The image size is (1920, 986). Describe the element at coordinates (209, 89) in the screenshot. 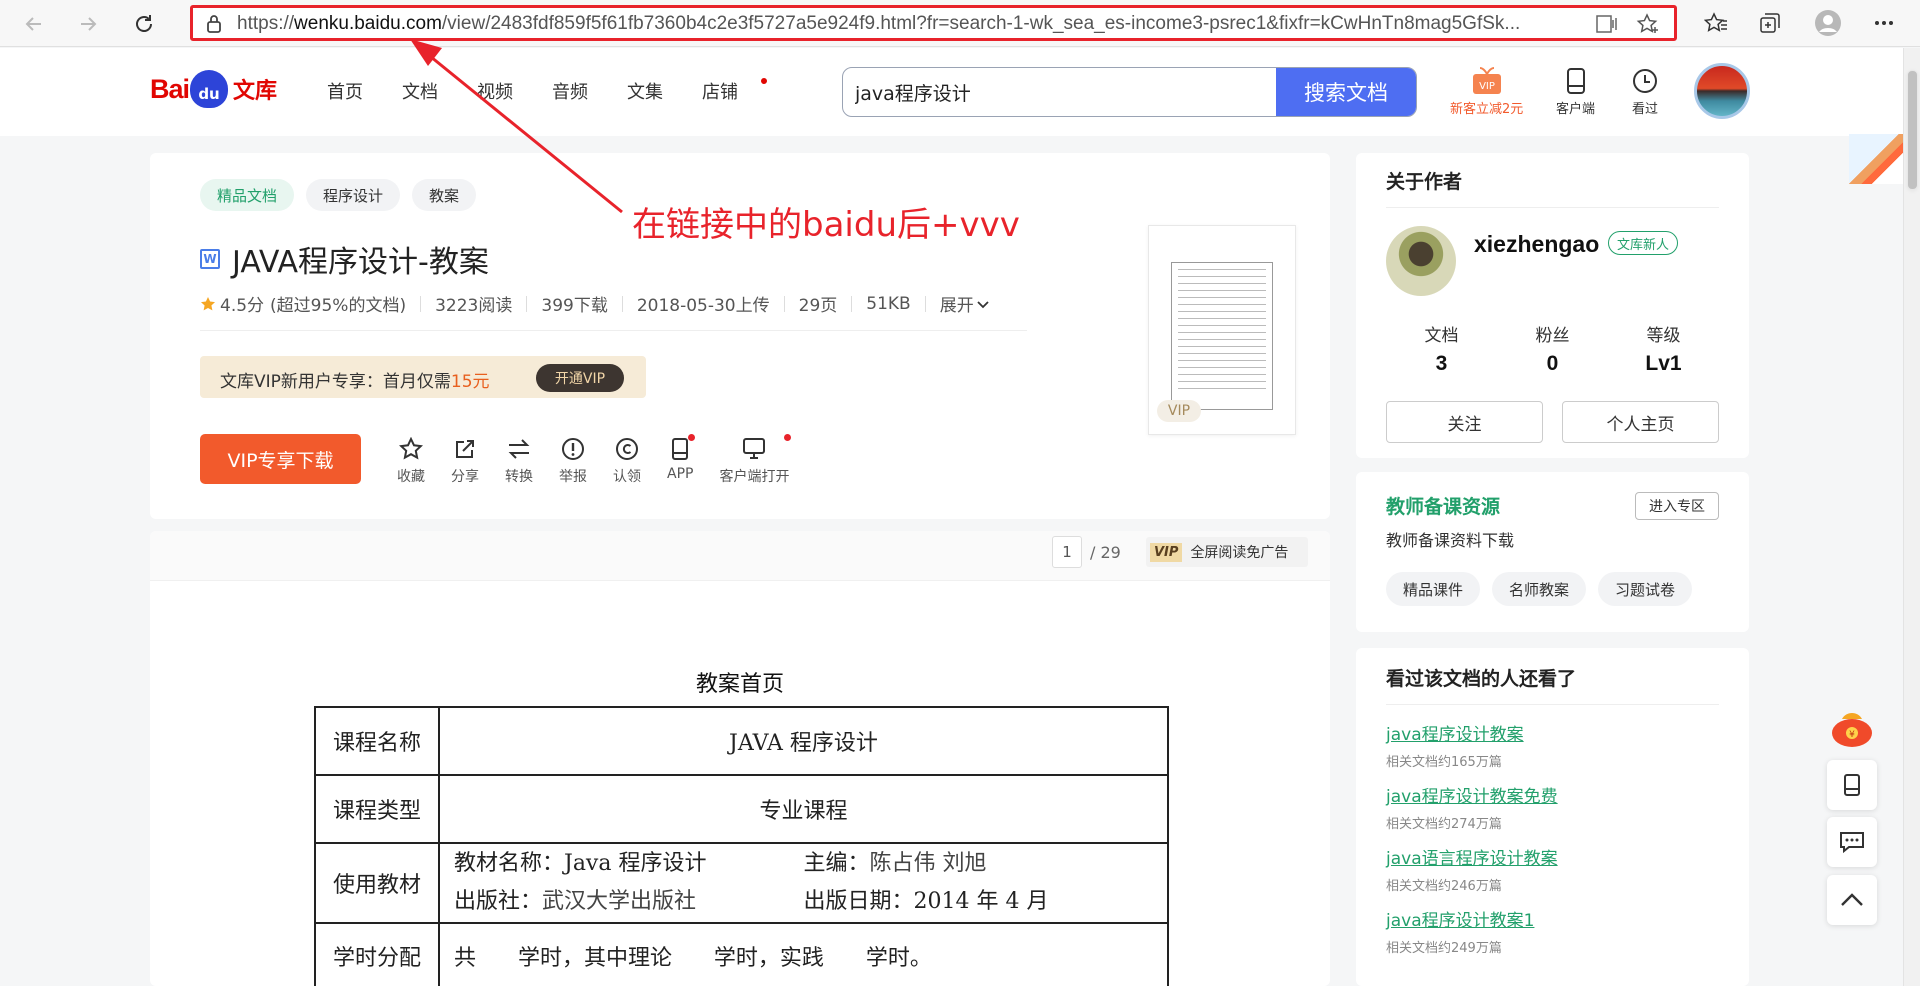

I see `paw-icon: du` at that location.